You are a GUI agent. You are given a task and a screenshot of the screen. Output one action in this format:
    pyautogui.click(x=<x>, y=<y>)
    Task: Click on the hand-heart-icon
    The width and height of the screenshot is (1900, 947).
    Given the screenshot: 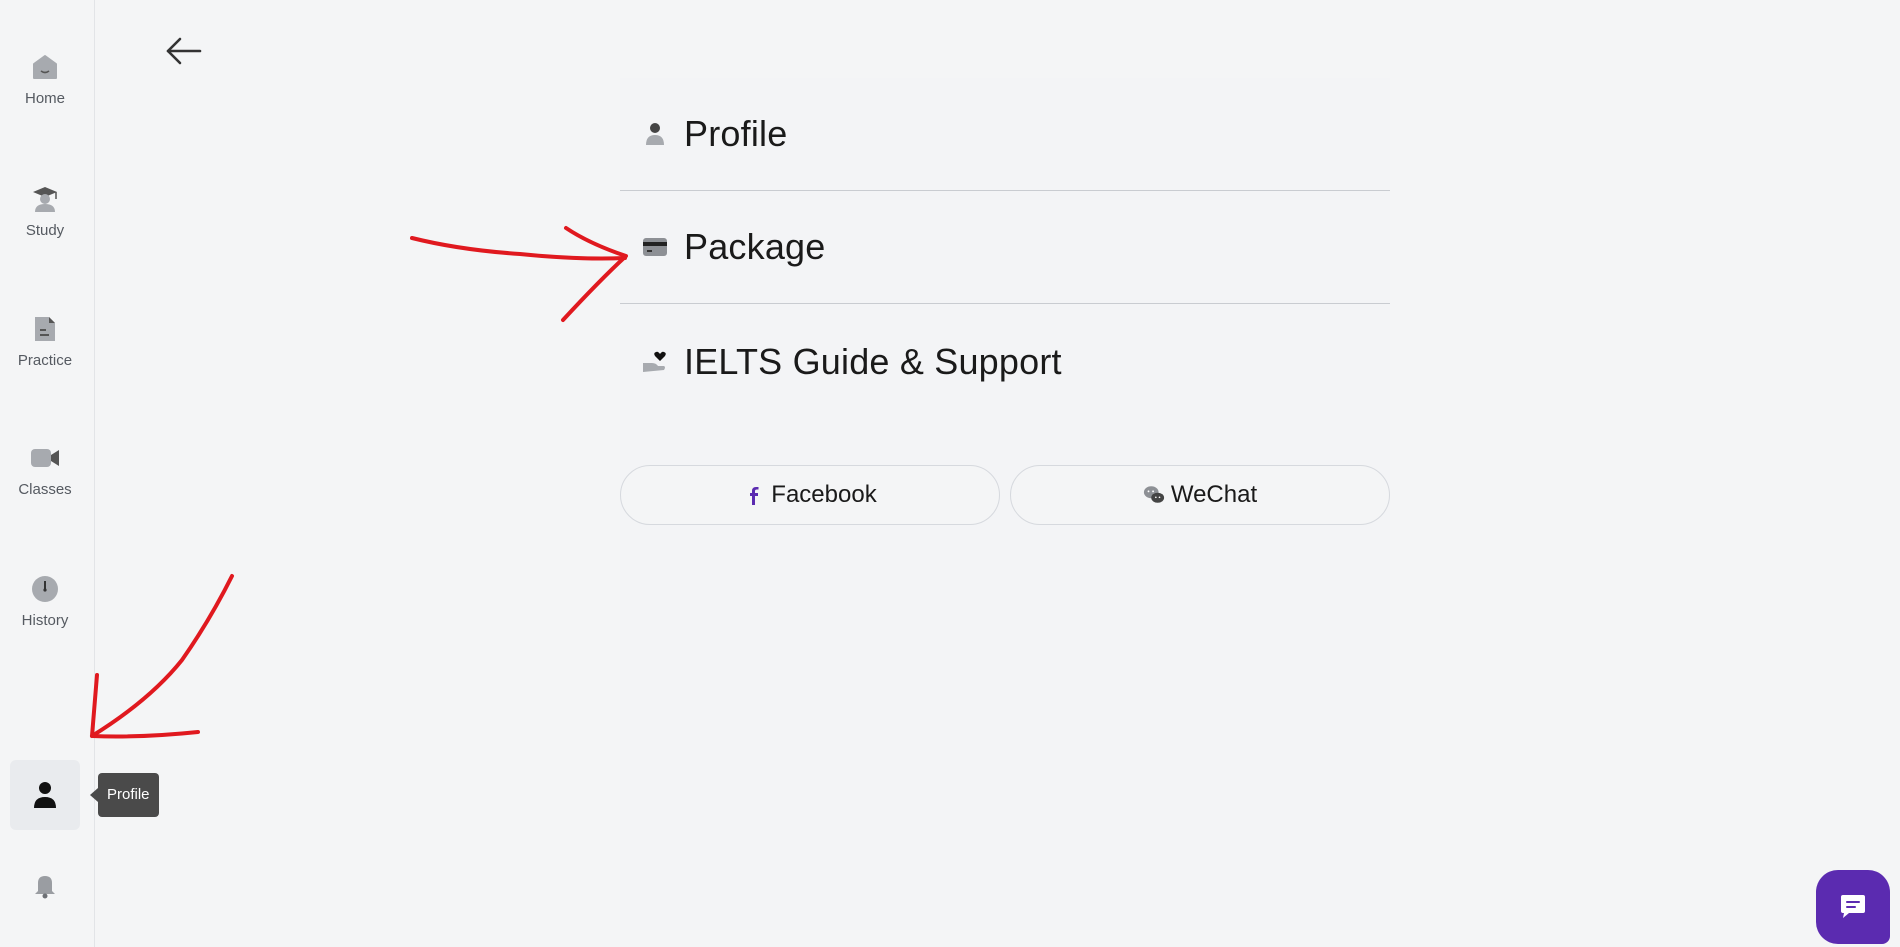 What is the action you would take?
    pyautogui.click(x=654, y=361)
    